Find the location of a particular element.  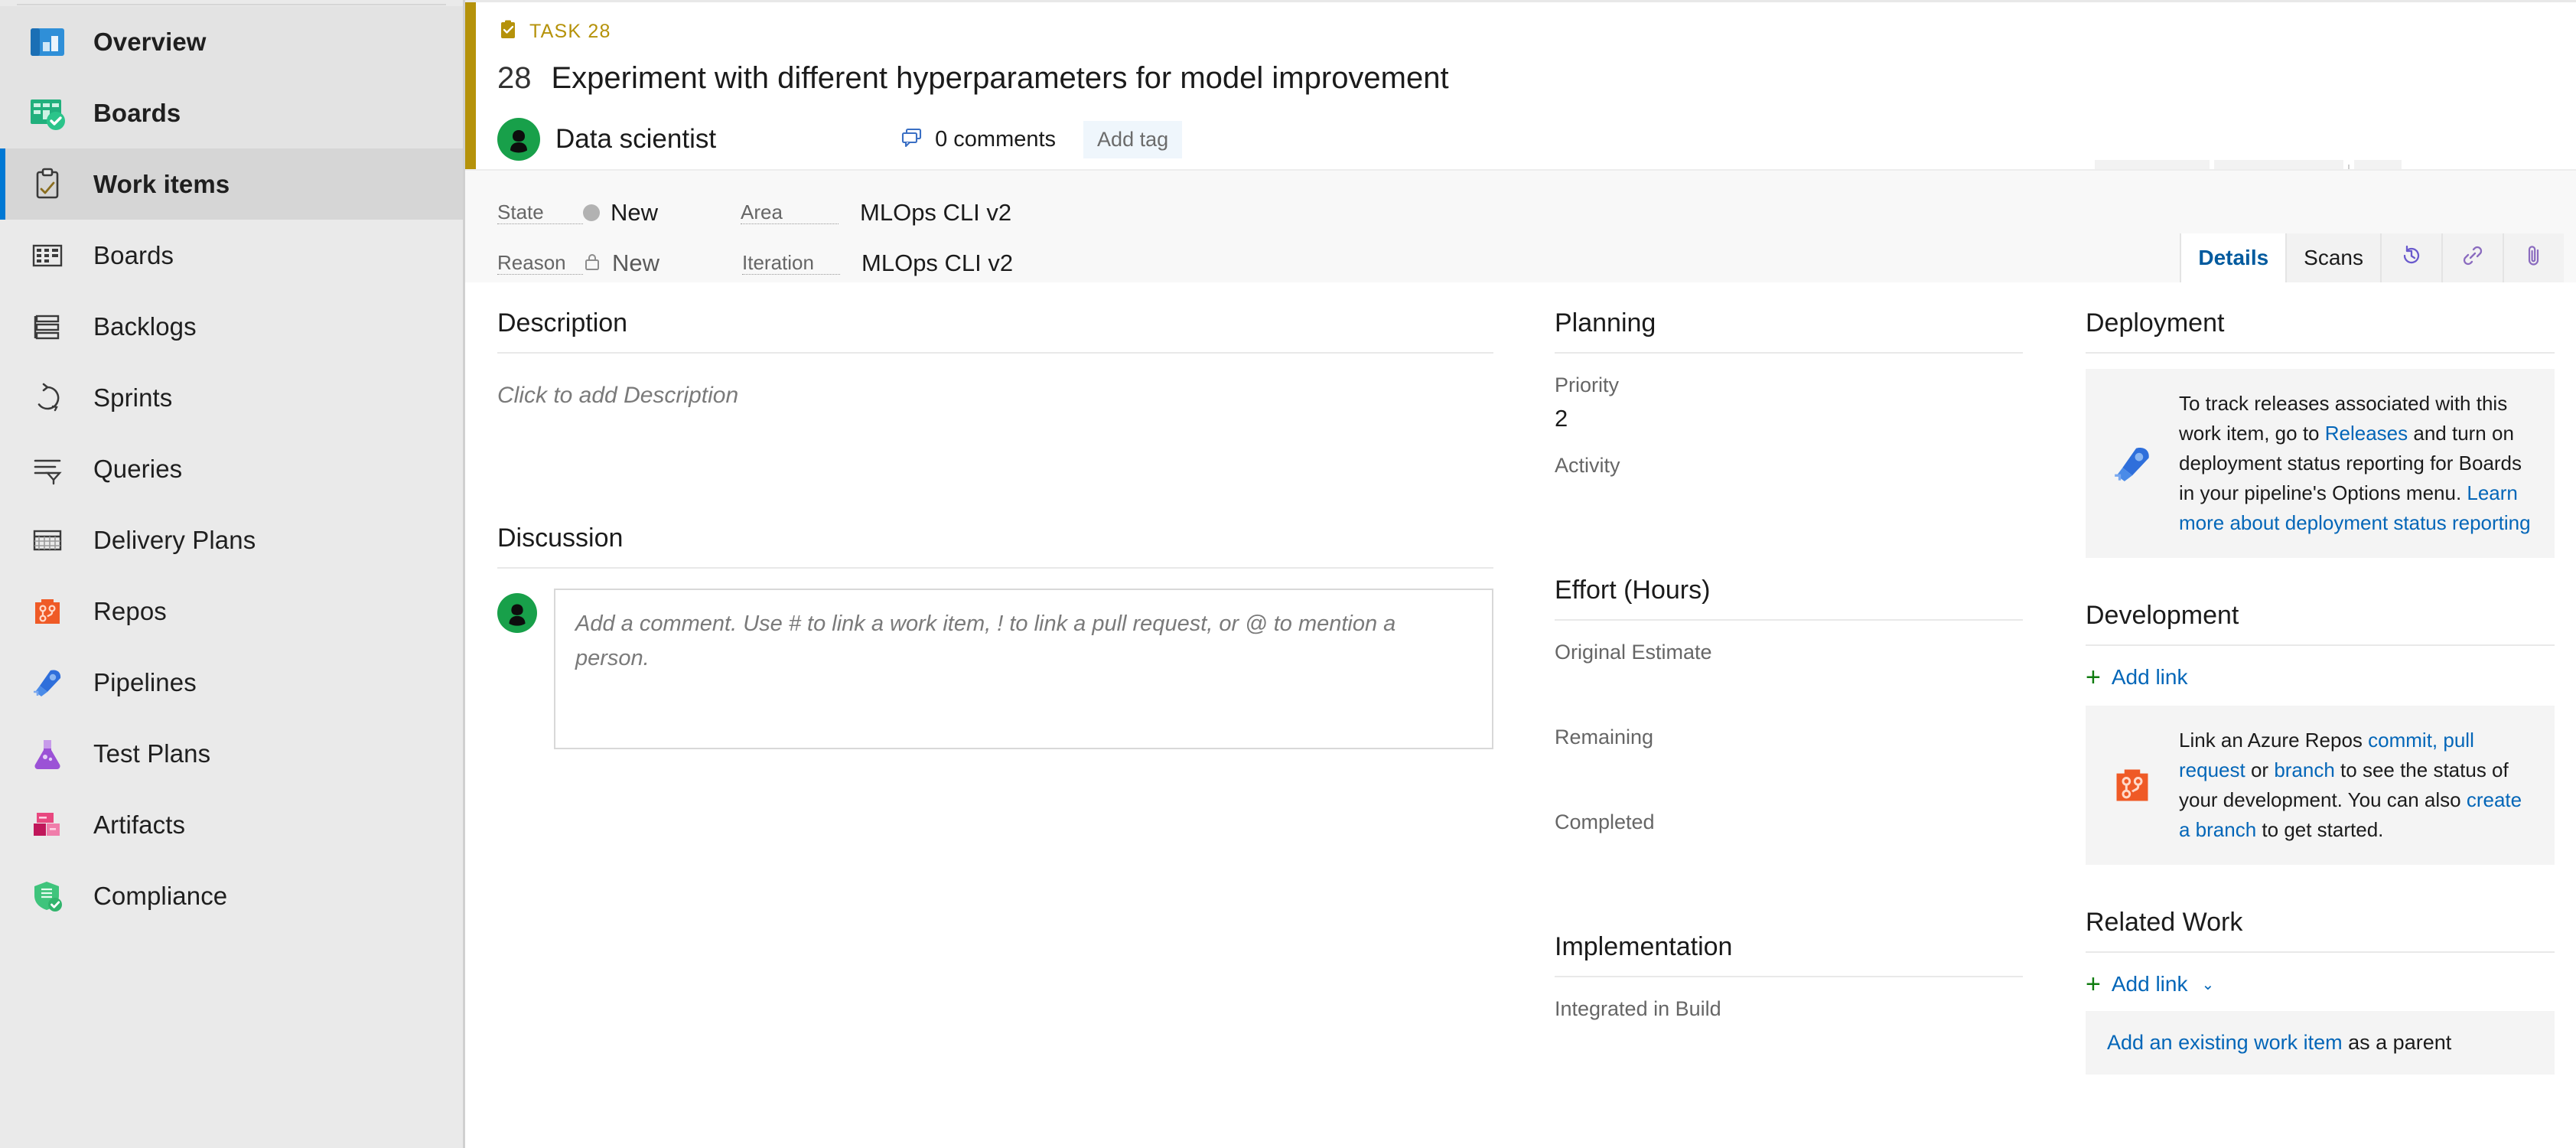

iteration-value-text: MLOps CLI v2 is located at coordinates (938, 262).